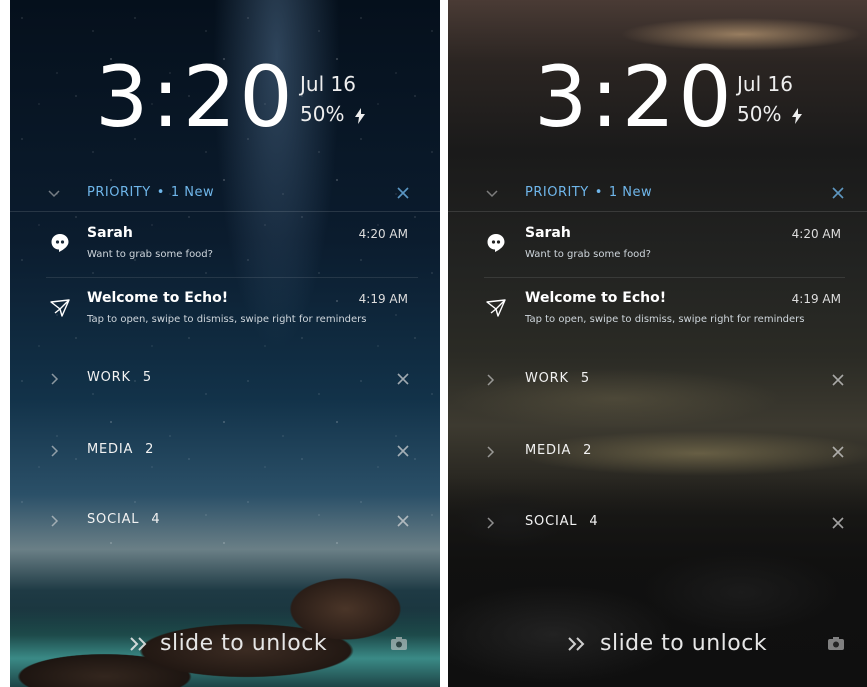 This screenshot has width=867, height=687. What do you see at coordinates (225, 622) in the screenshot?
I see `coastal-rocks` at bounding box center [225, 622].